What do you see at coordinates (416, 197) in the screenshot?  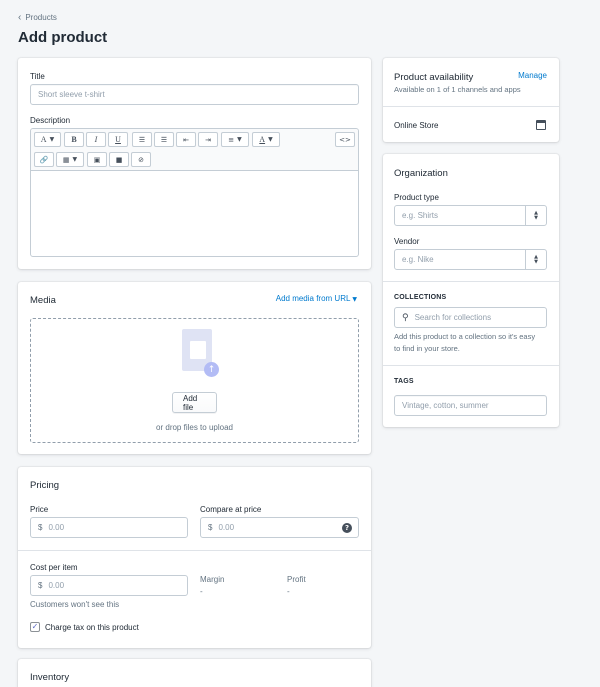 I see `product-type-label: Product type` at bounding box center [416, 197].